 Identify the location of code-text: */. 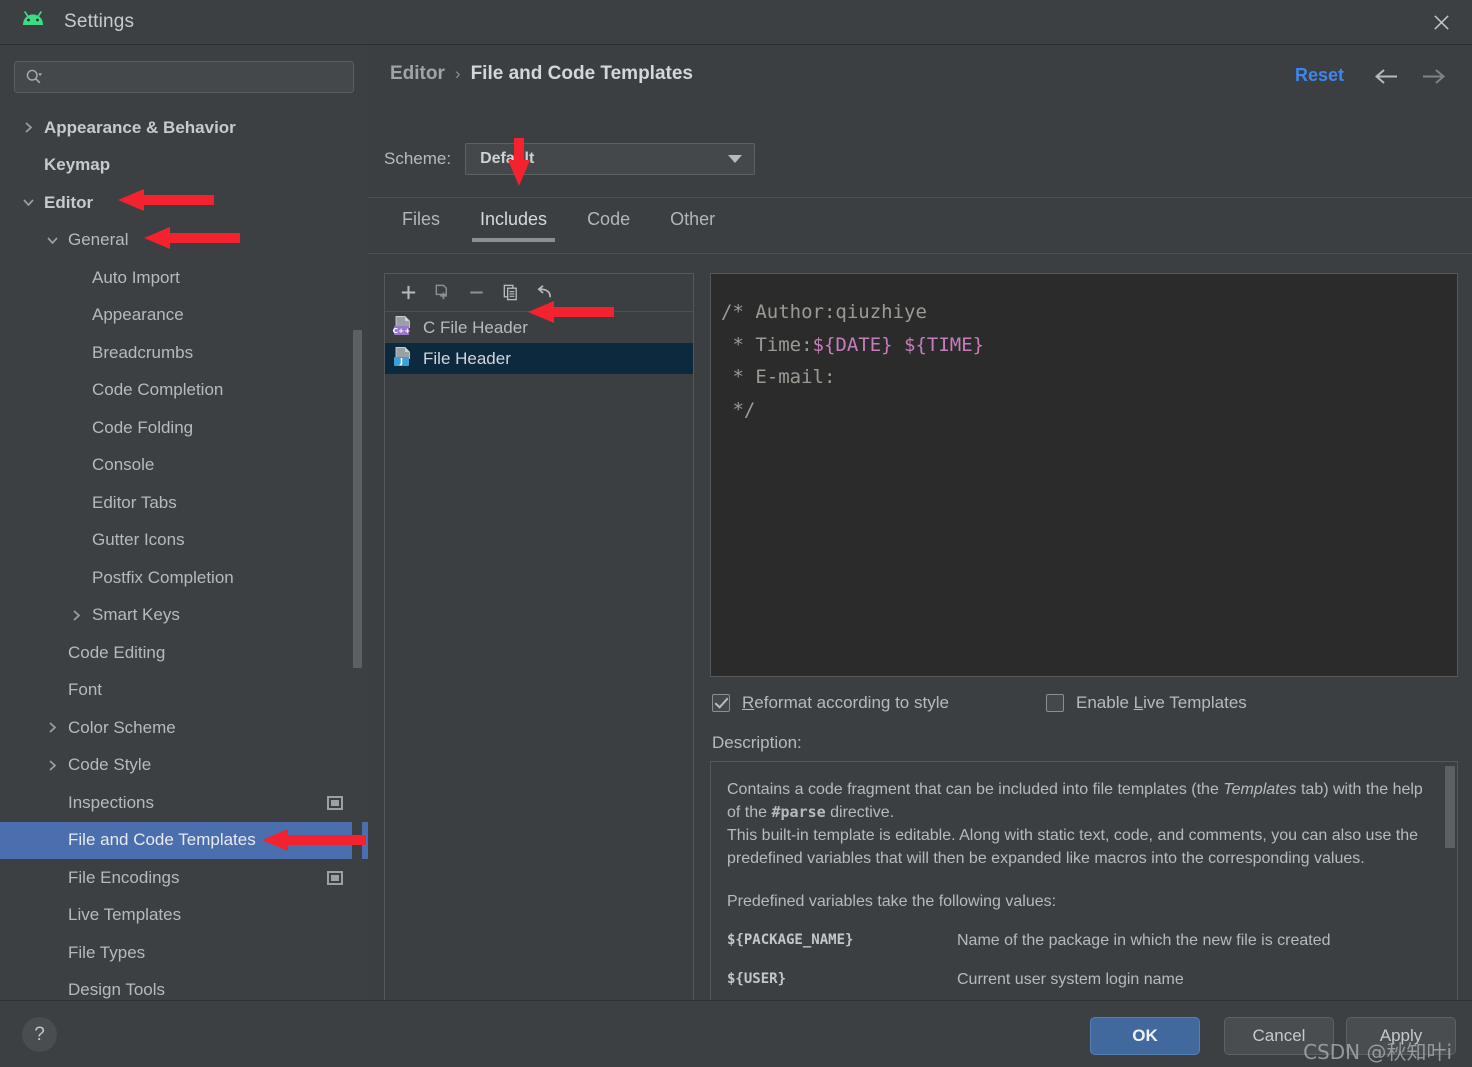
(738, 409).